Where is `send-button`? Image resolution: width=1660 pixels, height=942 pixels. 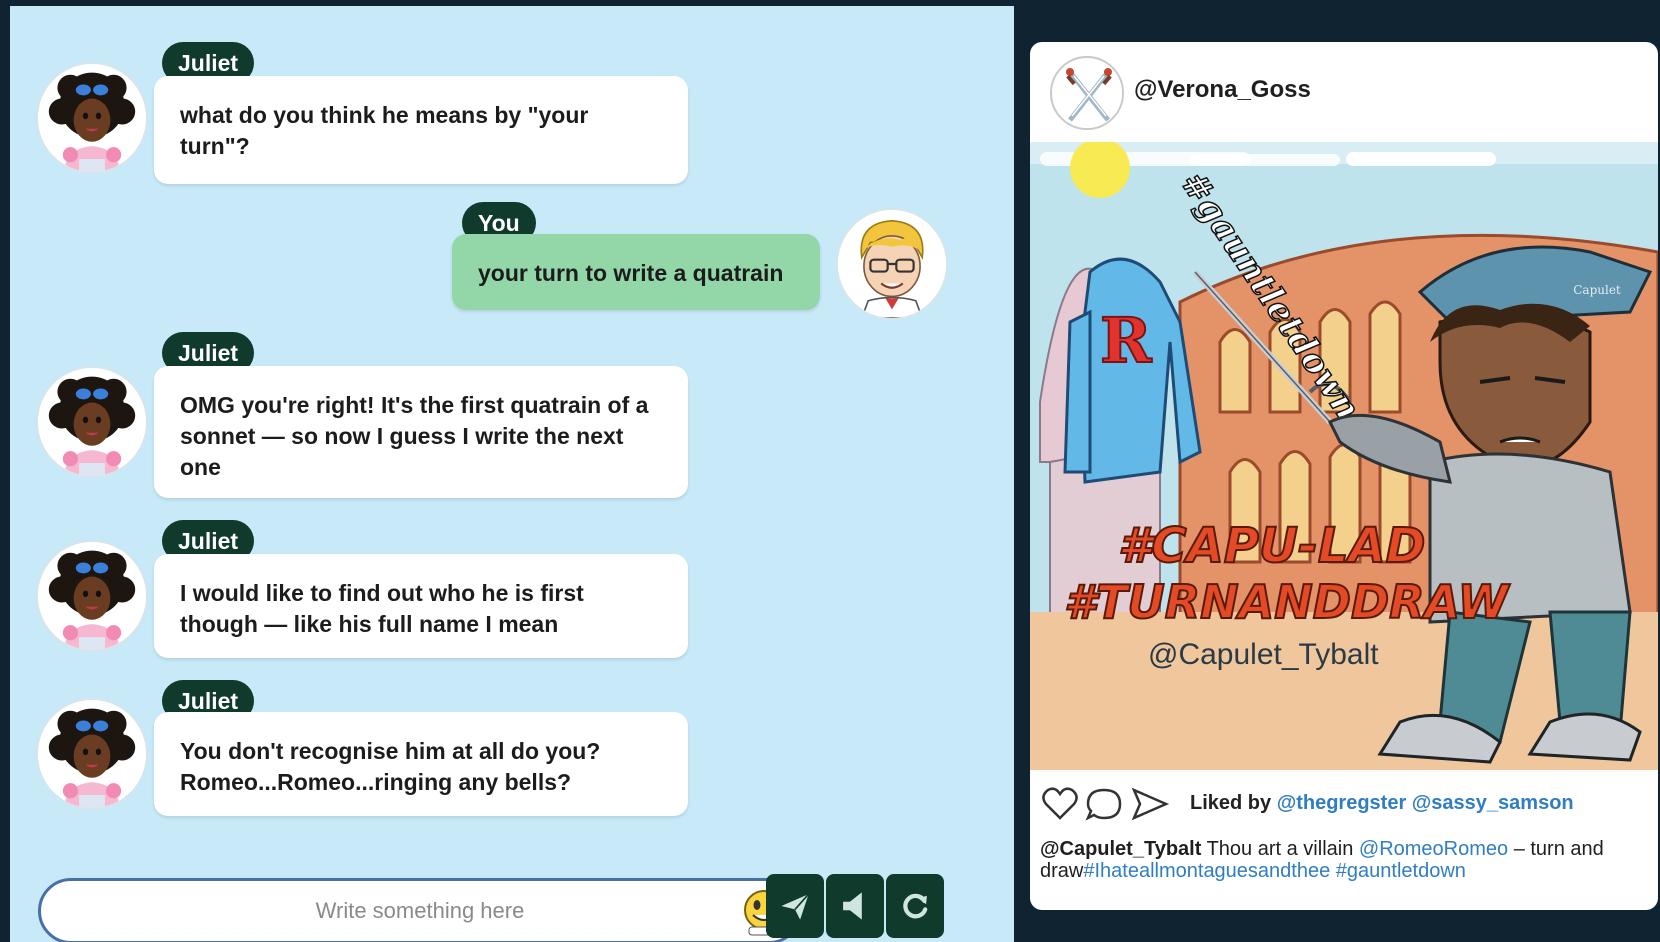 send-button is located at coordinates (795, 906).